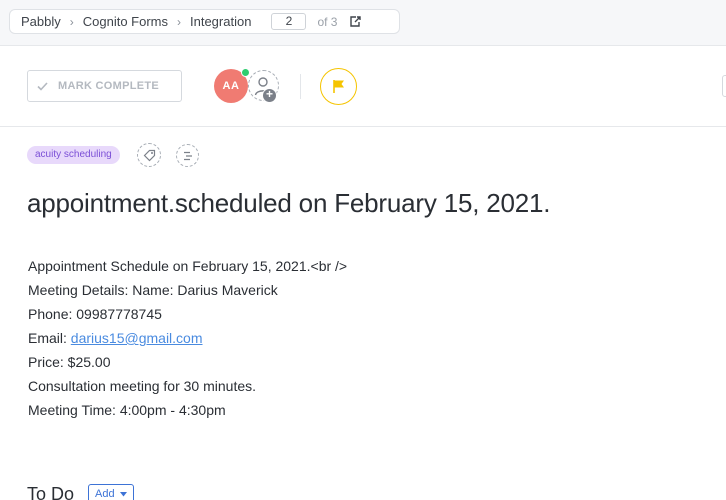  Describe the element at coordinates (142, 386) in the screenshot. I see `description-line: Consultation meeting for 30 minutes.` at that location.